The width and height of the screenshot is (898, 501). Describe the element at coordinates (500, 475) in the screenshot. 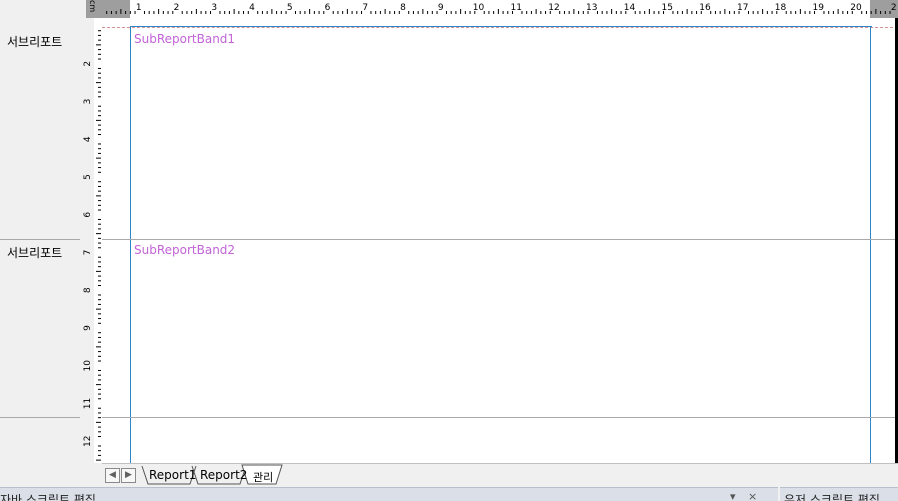

I see `sheet-tab-bar: ◀ ▶ Report1 Report2 관리` at that location.